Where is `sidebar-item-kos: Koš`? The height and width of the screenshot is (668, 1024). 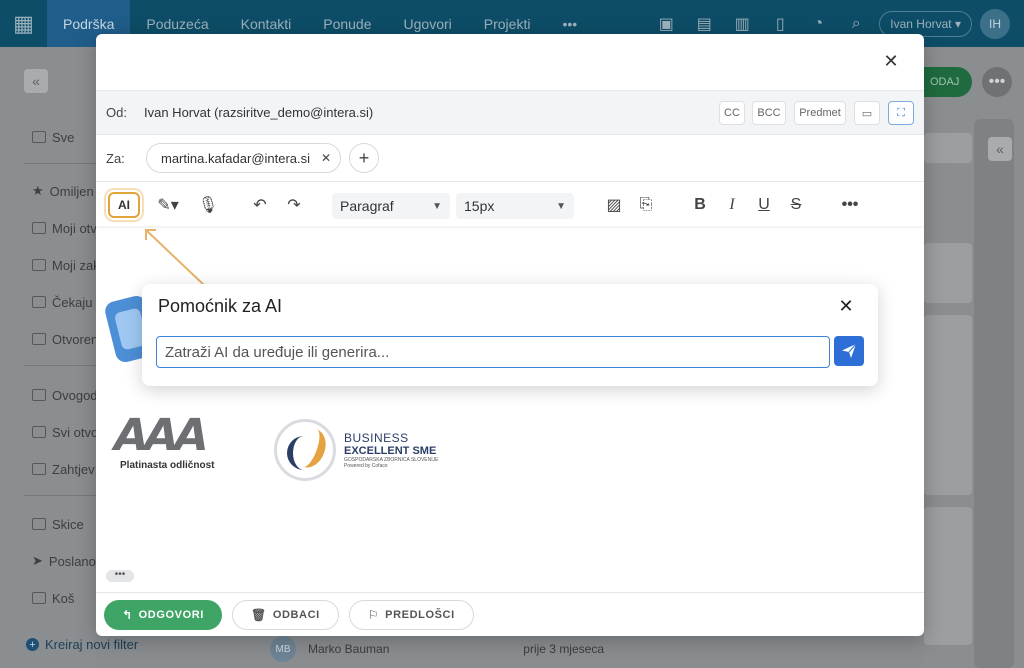 sidebar-item-kos: Koš is located at coordinates (53, 598).